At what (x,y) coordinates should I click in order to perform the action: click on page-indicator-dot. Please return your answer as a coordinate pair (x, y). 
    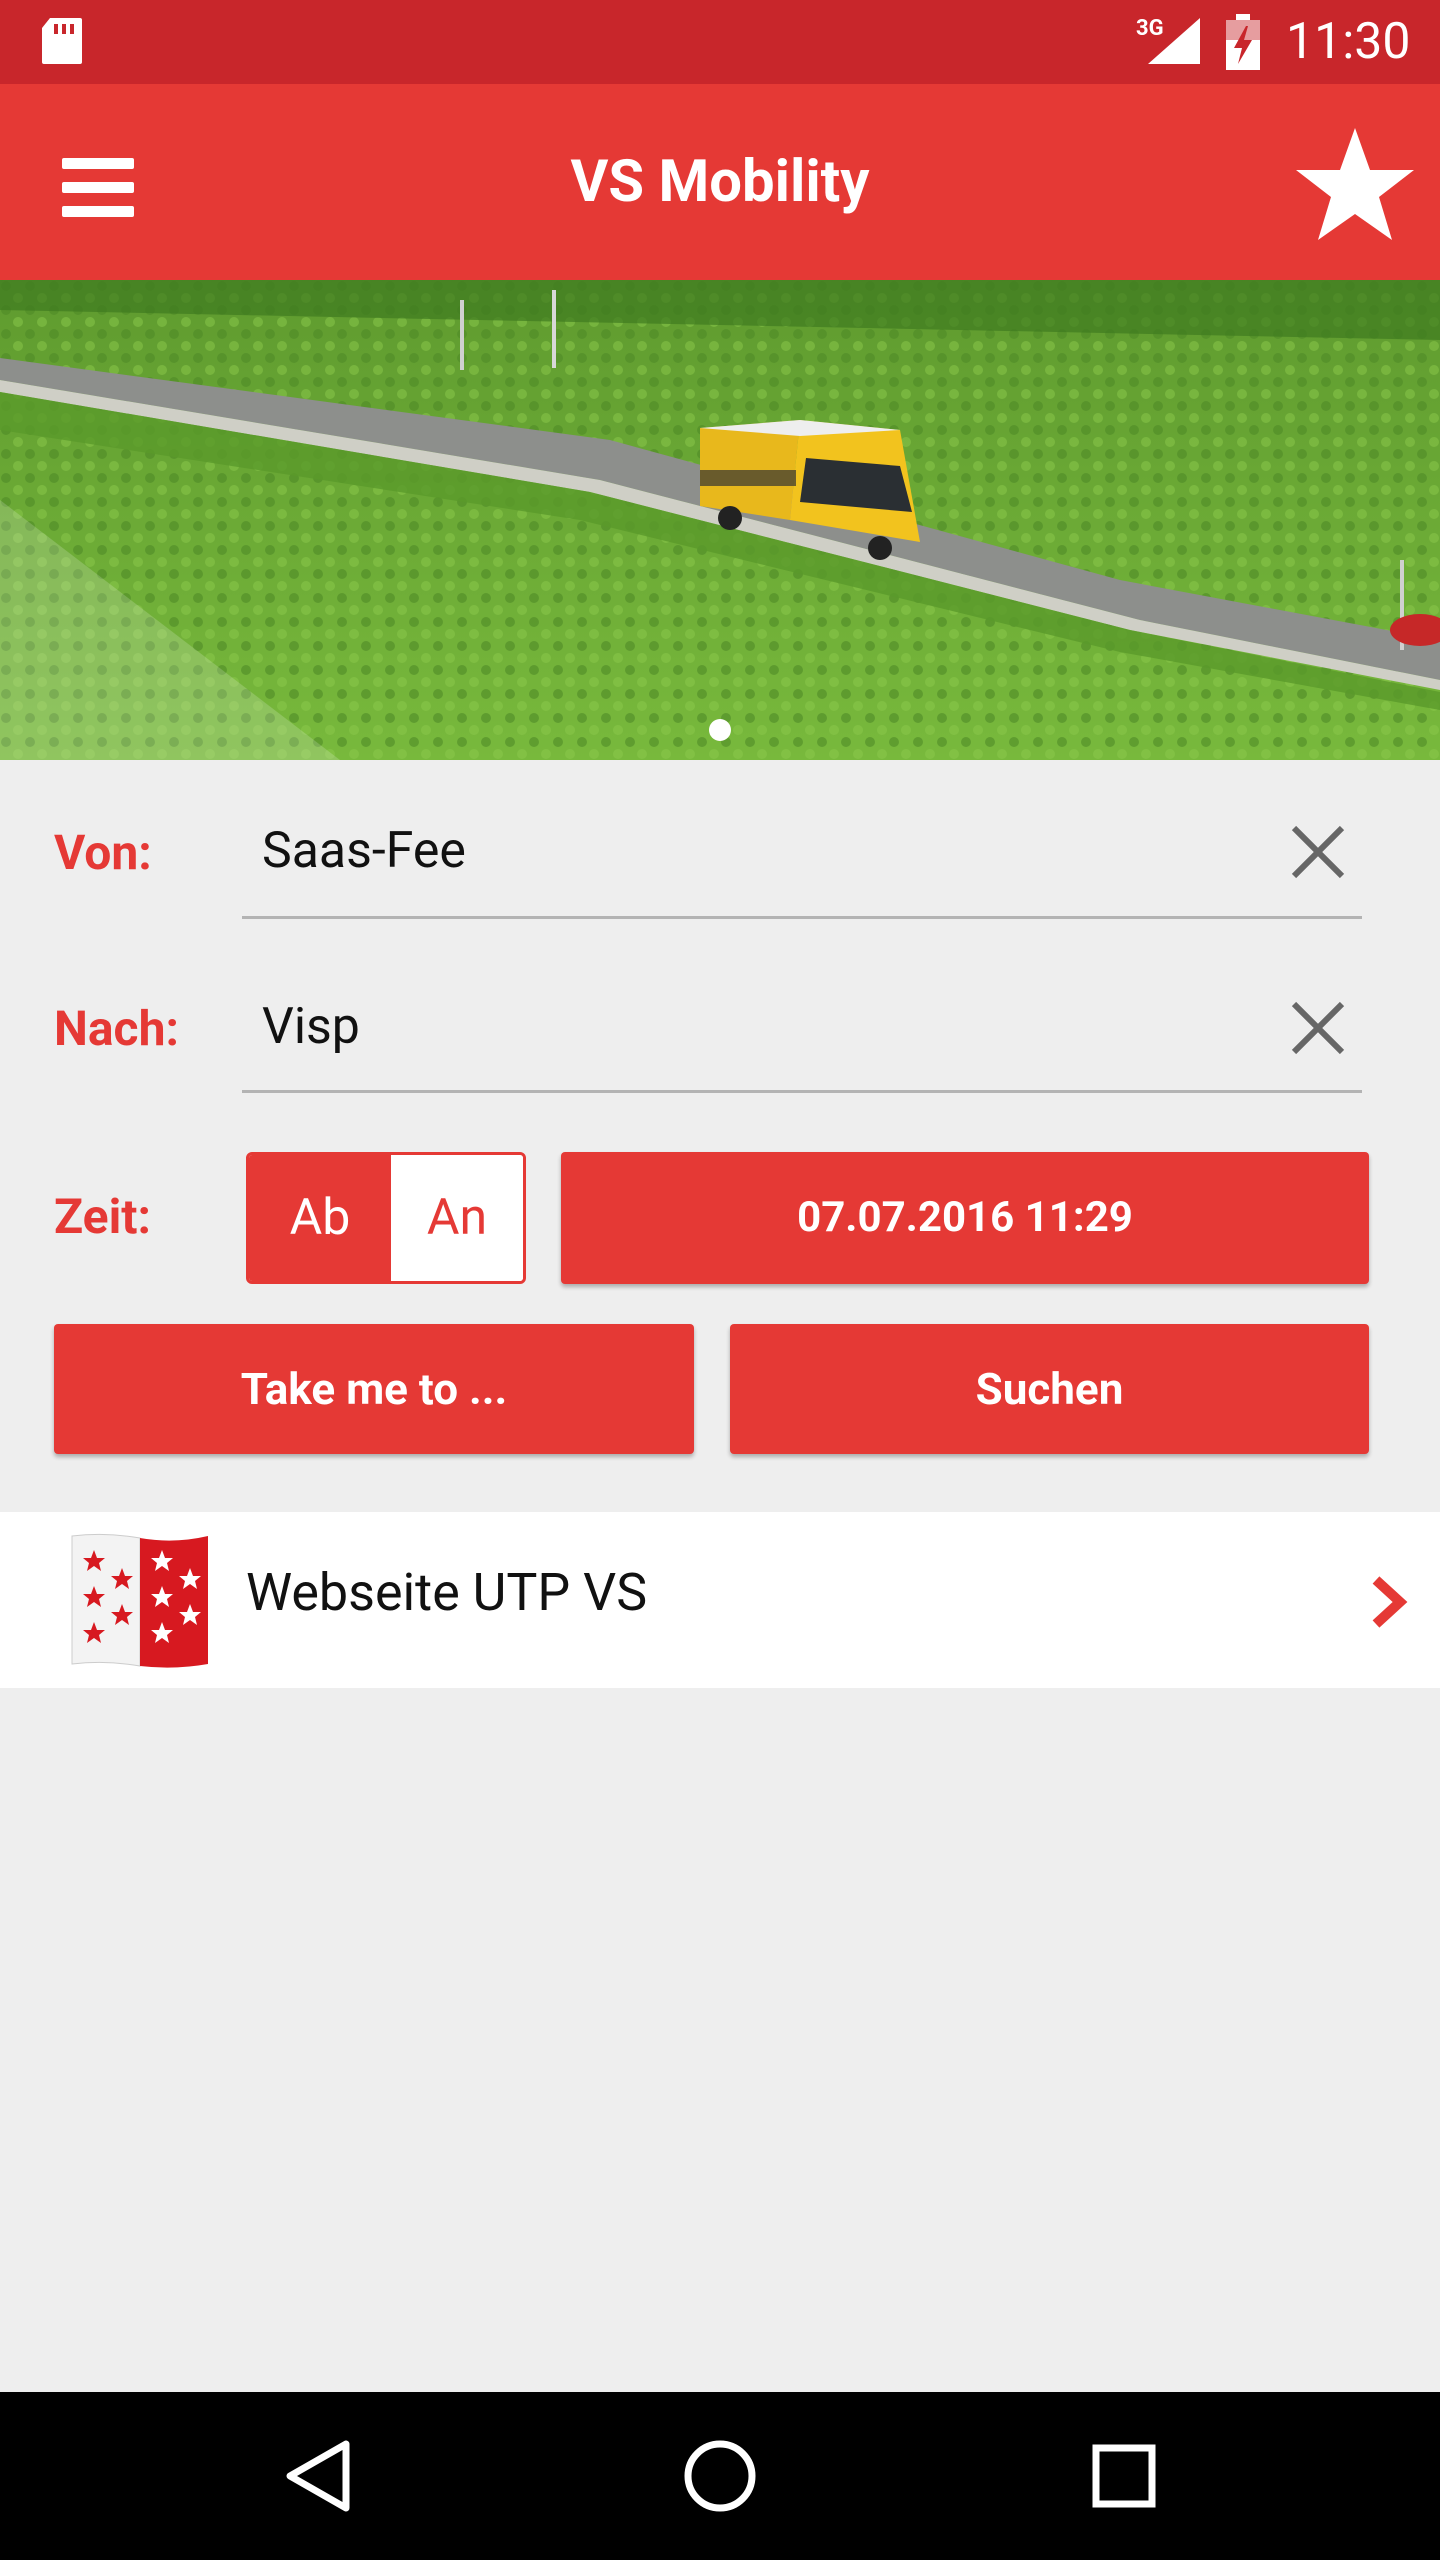
    Looking at the image, I should click on (720, 730).